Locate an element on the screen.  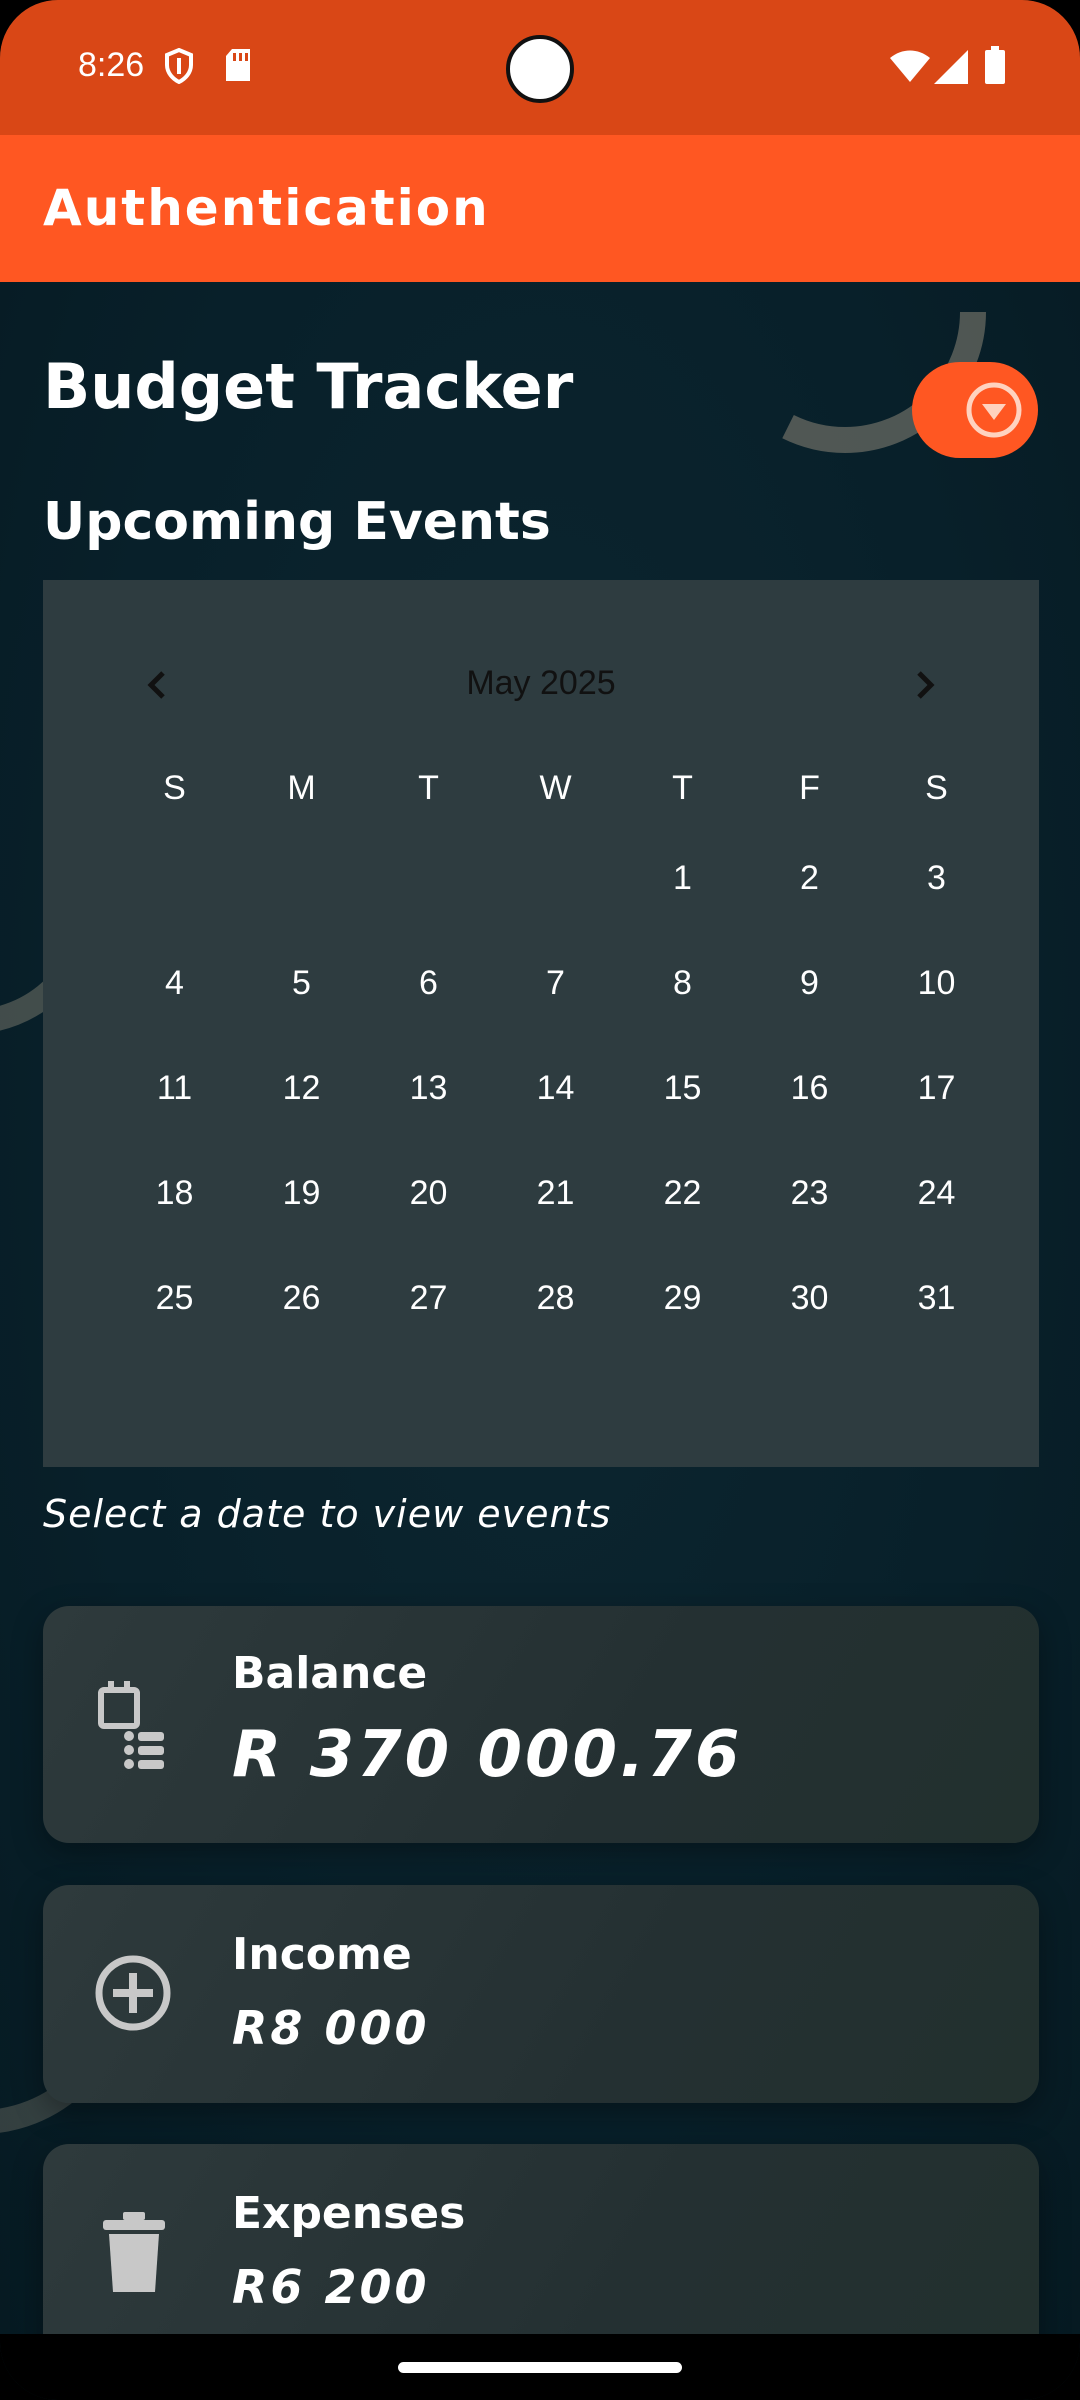
front-camera is located at coordinates (540, 69).